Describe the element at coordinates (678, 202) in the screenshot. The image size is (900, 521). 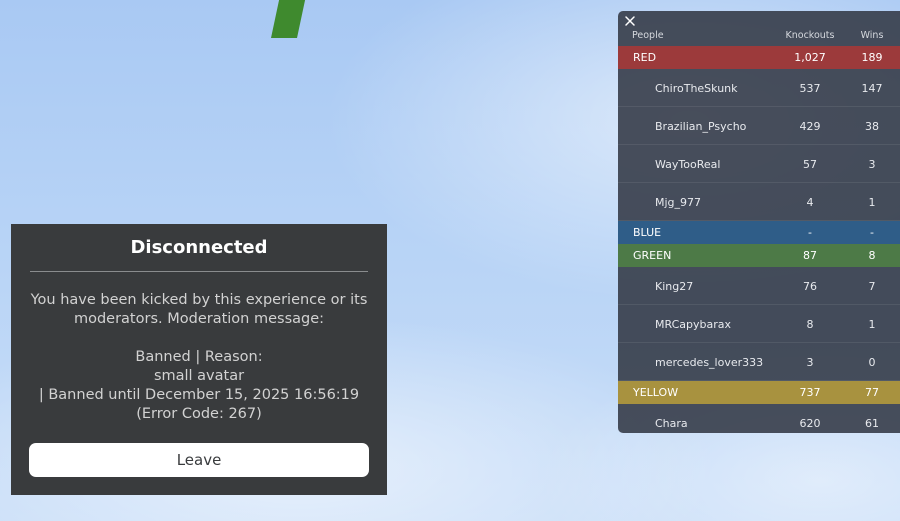
I see `player-name: Mjg_977` at that location.